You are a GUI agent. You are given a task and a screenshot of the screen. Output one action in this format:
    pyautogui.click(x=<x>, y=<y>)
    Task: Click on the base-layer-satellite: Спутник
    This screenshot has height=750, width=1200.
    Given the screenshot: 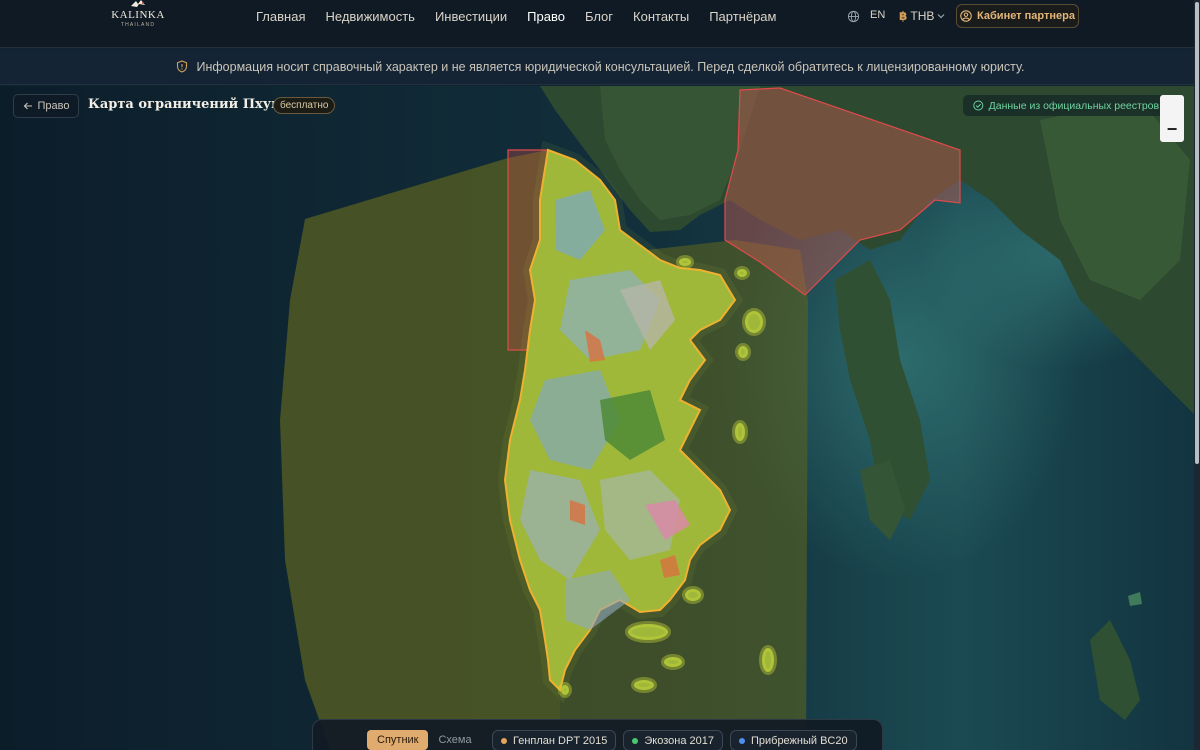 What is the action you would take?
    pyautogui.click(x=398, y=740)
    